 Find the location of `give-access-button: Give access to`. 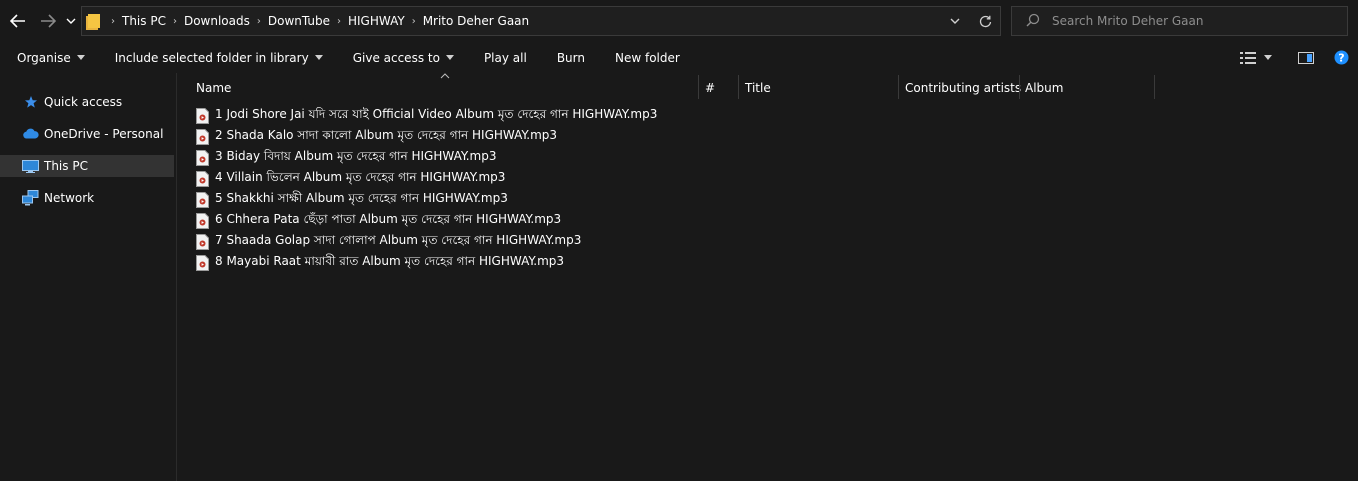

give-access-button: Give access to is located at coordinates (409, 58).